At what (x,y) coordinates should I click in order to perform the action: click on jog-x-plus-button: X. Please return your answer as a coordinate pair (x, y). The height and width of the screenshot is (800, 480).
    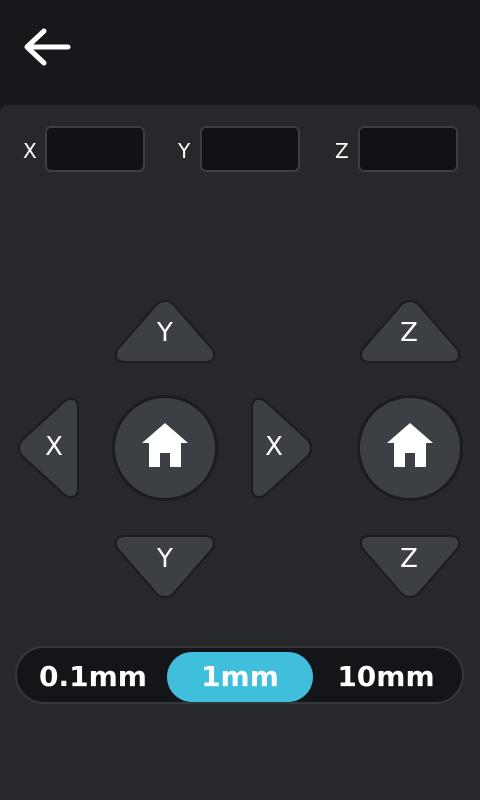
    Looking at the image, I should click on (281, 448).